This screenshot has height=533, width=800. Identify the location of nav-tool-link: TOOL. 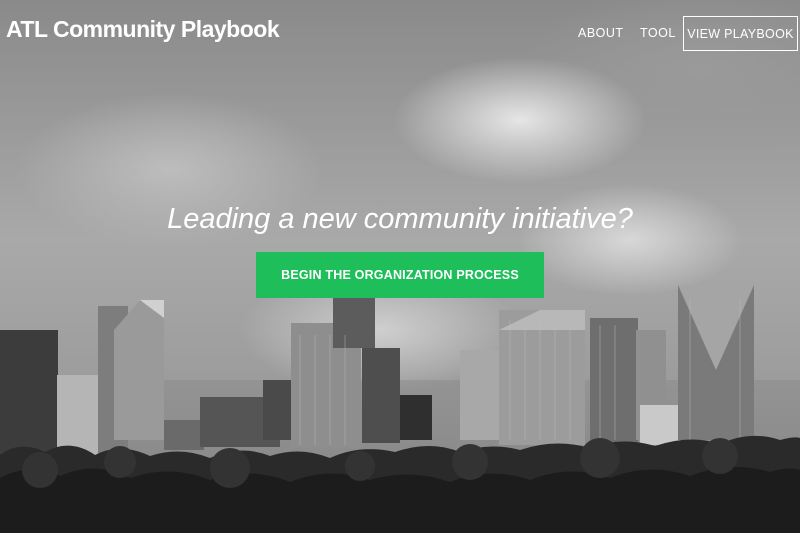
(658, 33).